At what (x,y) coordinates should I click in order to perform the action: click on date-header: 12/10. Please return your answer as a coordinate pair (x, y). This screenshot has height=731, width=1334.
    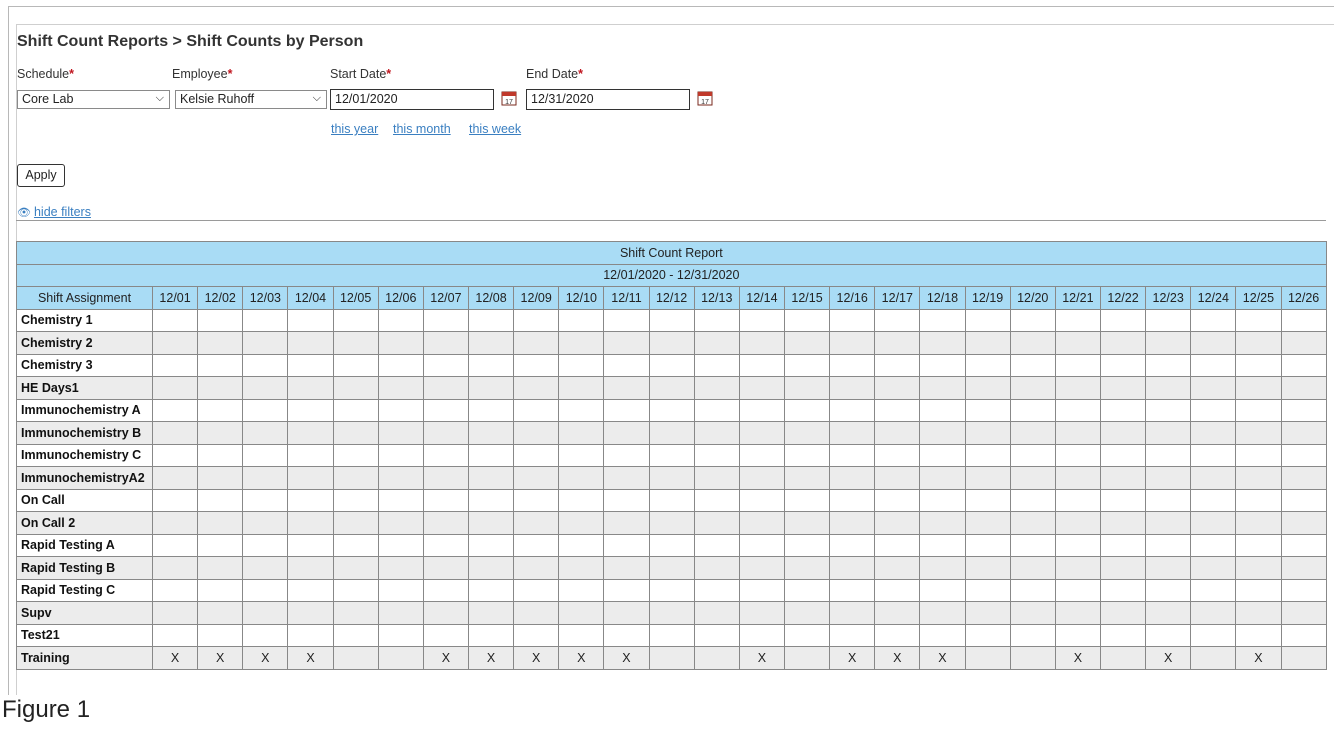
    Looking at the image, I should click on (581, 298).